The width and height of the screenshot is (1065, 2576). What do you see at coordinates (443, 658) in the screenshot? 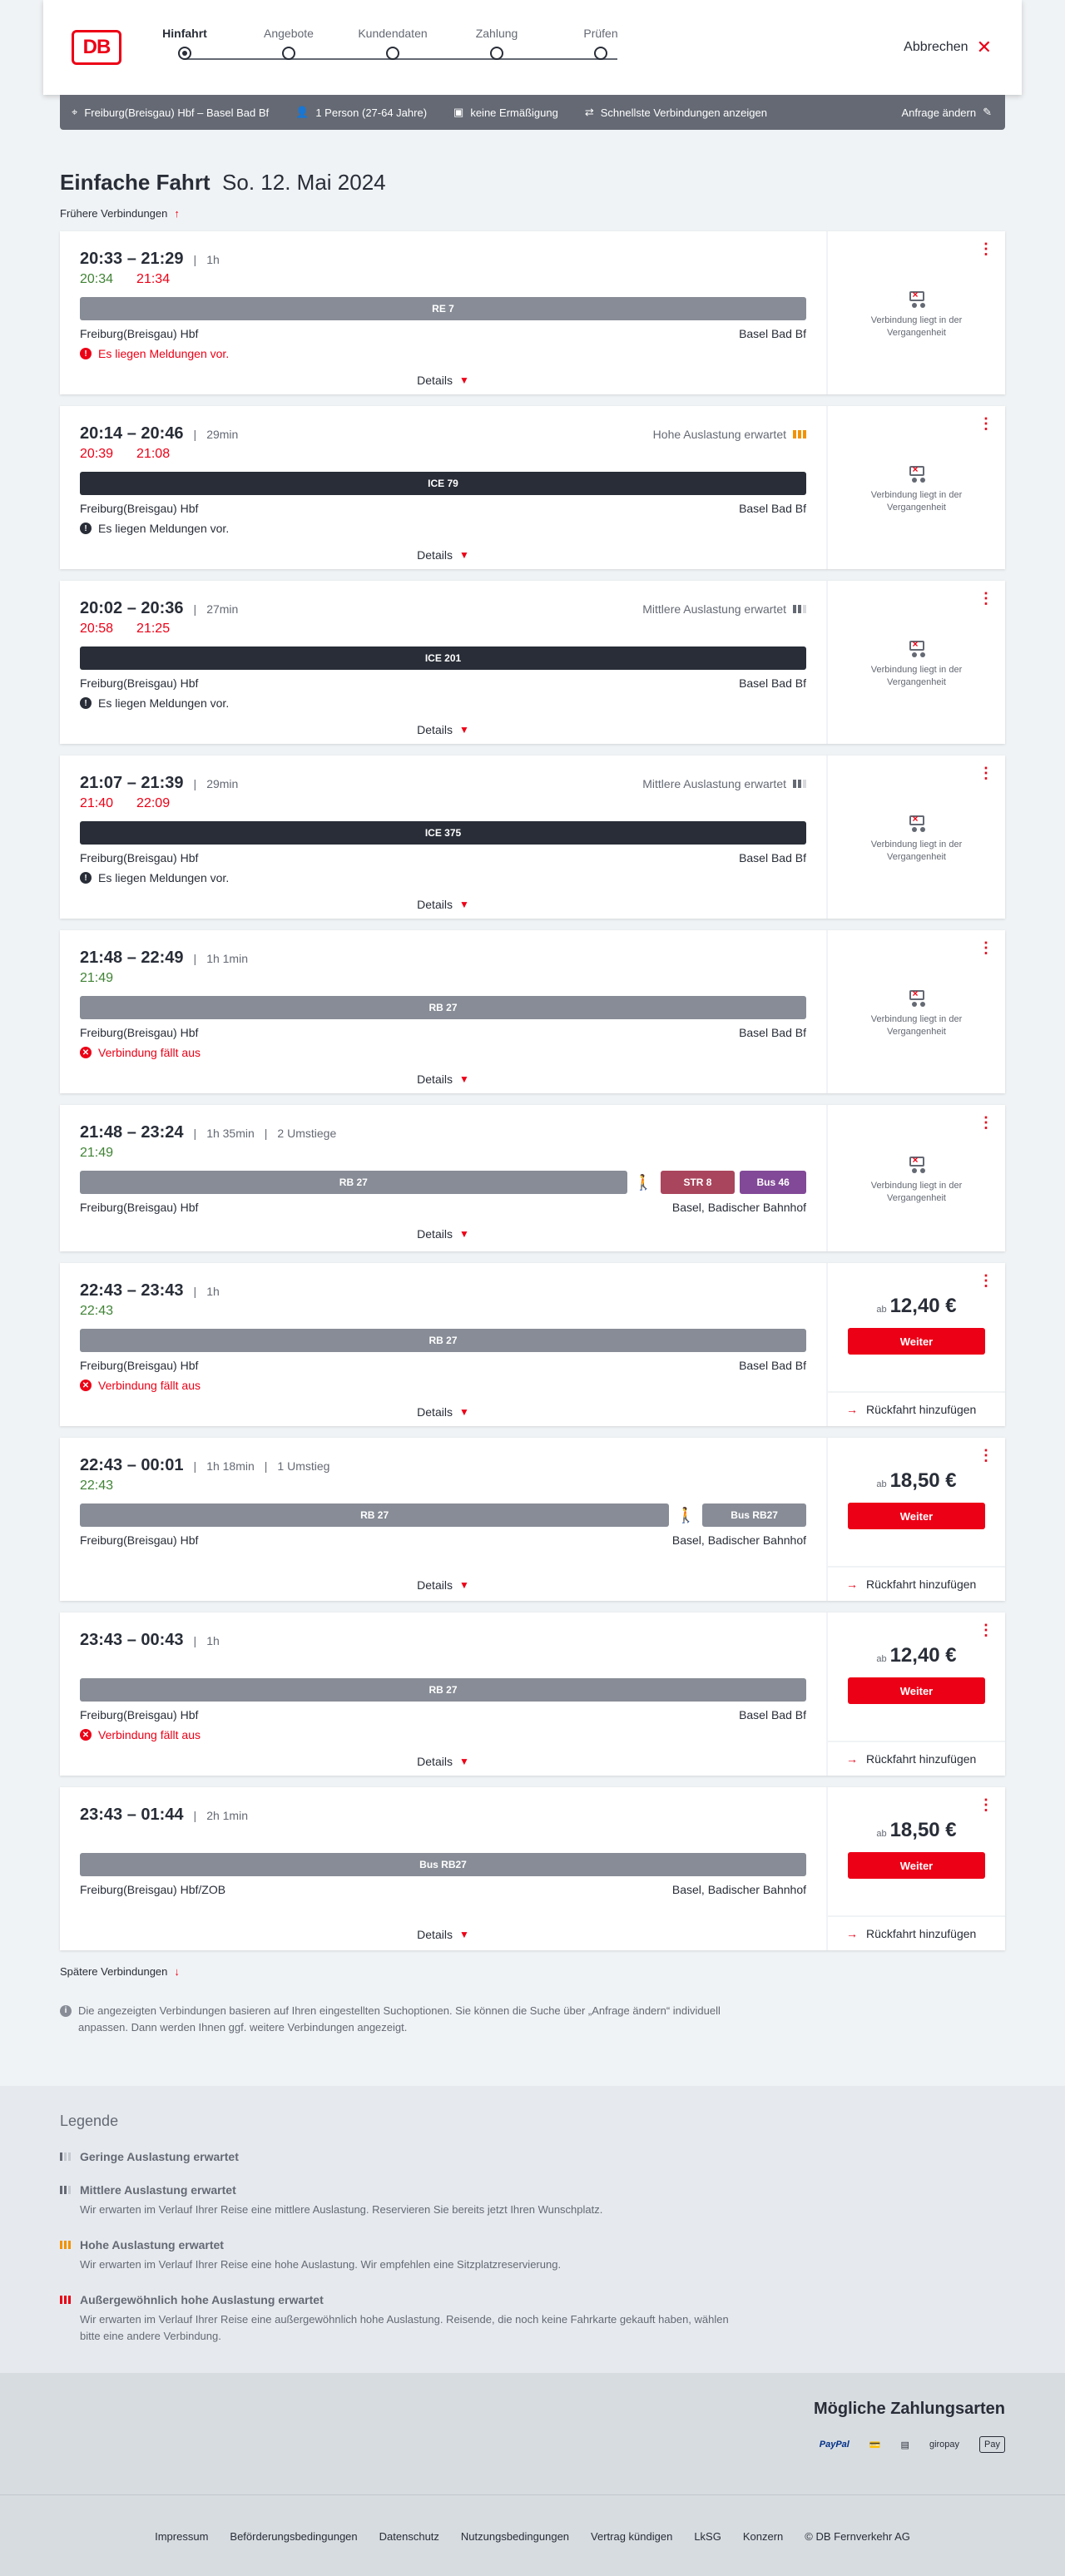
I see `transport-segment: ICE 201` at bounding box center [443, 658].